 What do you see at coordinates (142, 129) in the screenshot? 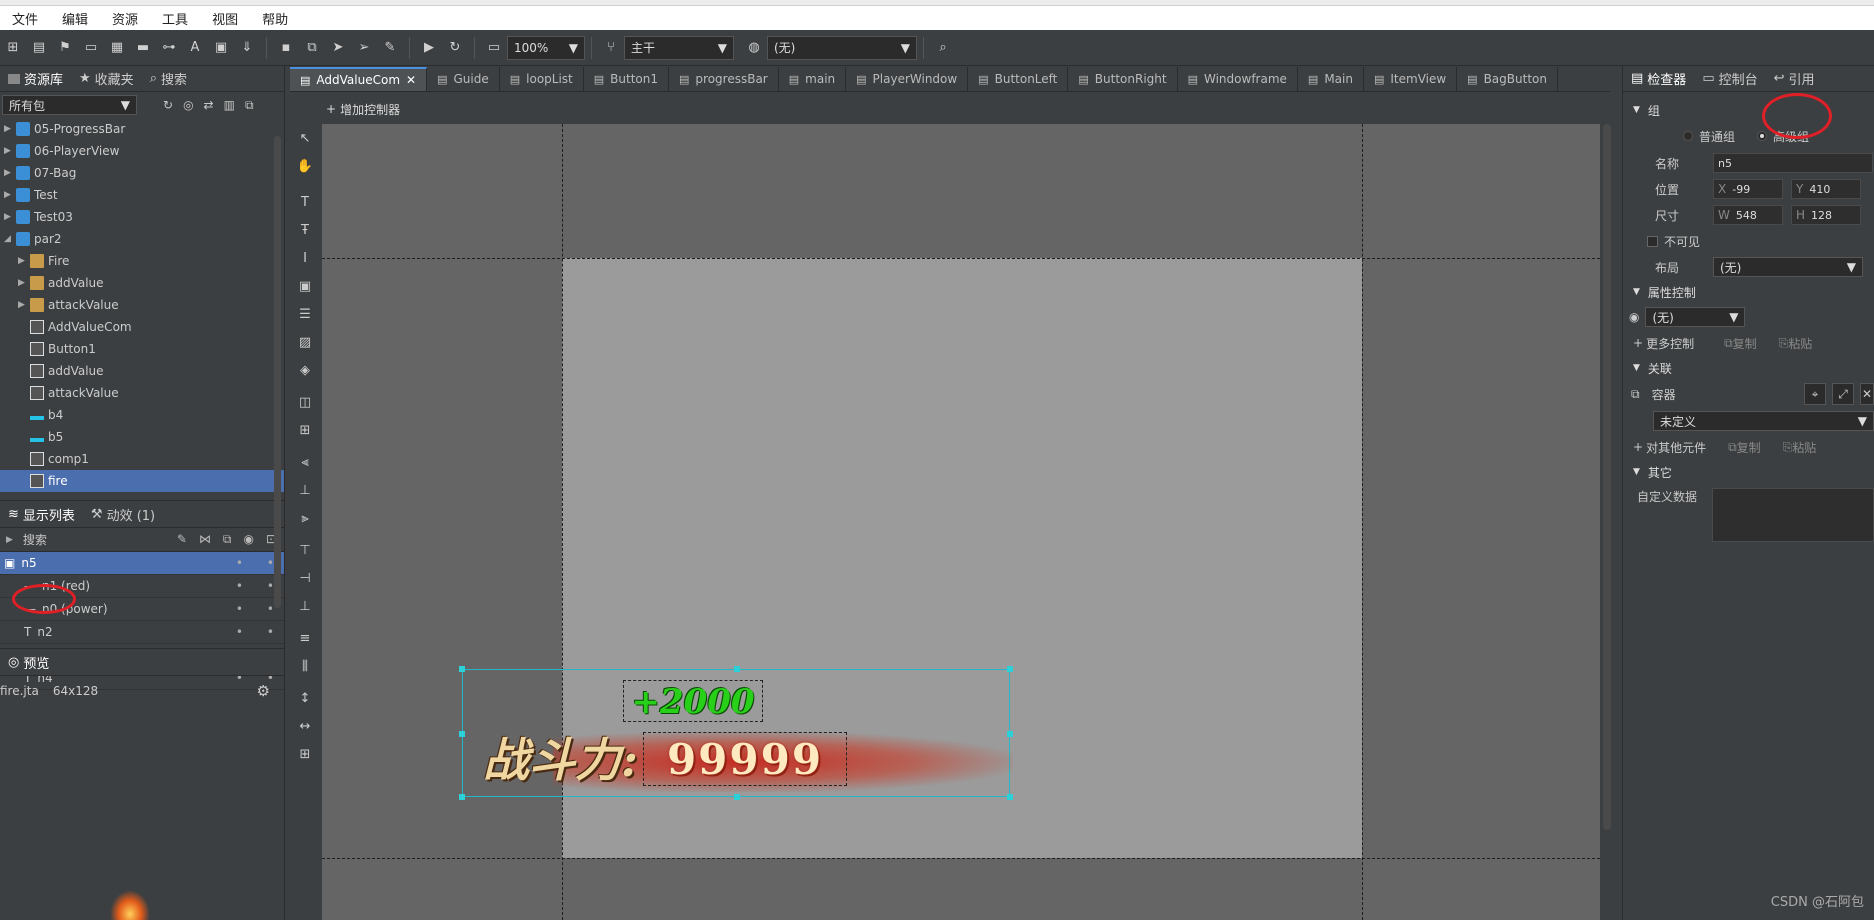
I see `tree-item: ▶ 05-ProgressBar` at bounding box center [142, 129].